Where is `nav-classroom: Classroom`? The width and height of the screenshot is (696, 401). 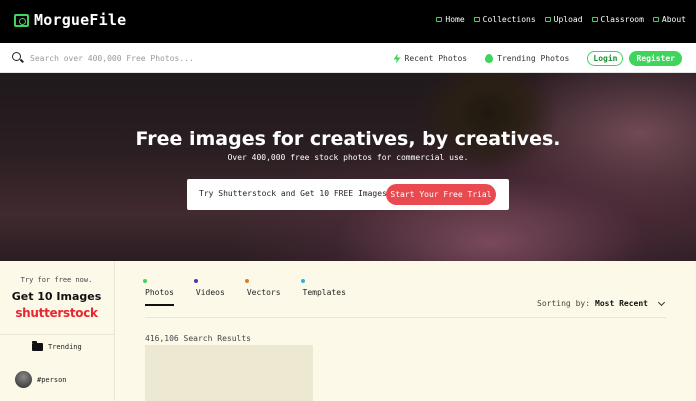
nav-classroom: Classroom is located at coordinates (617, 19).